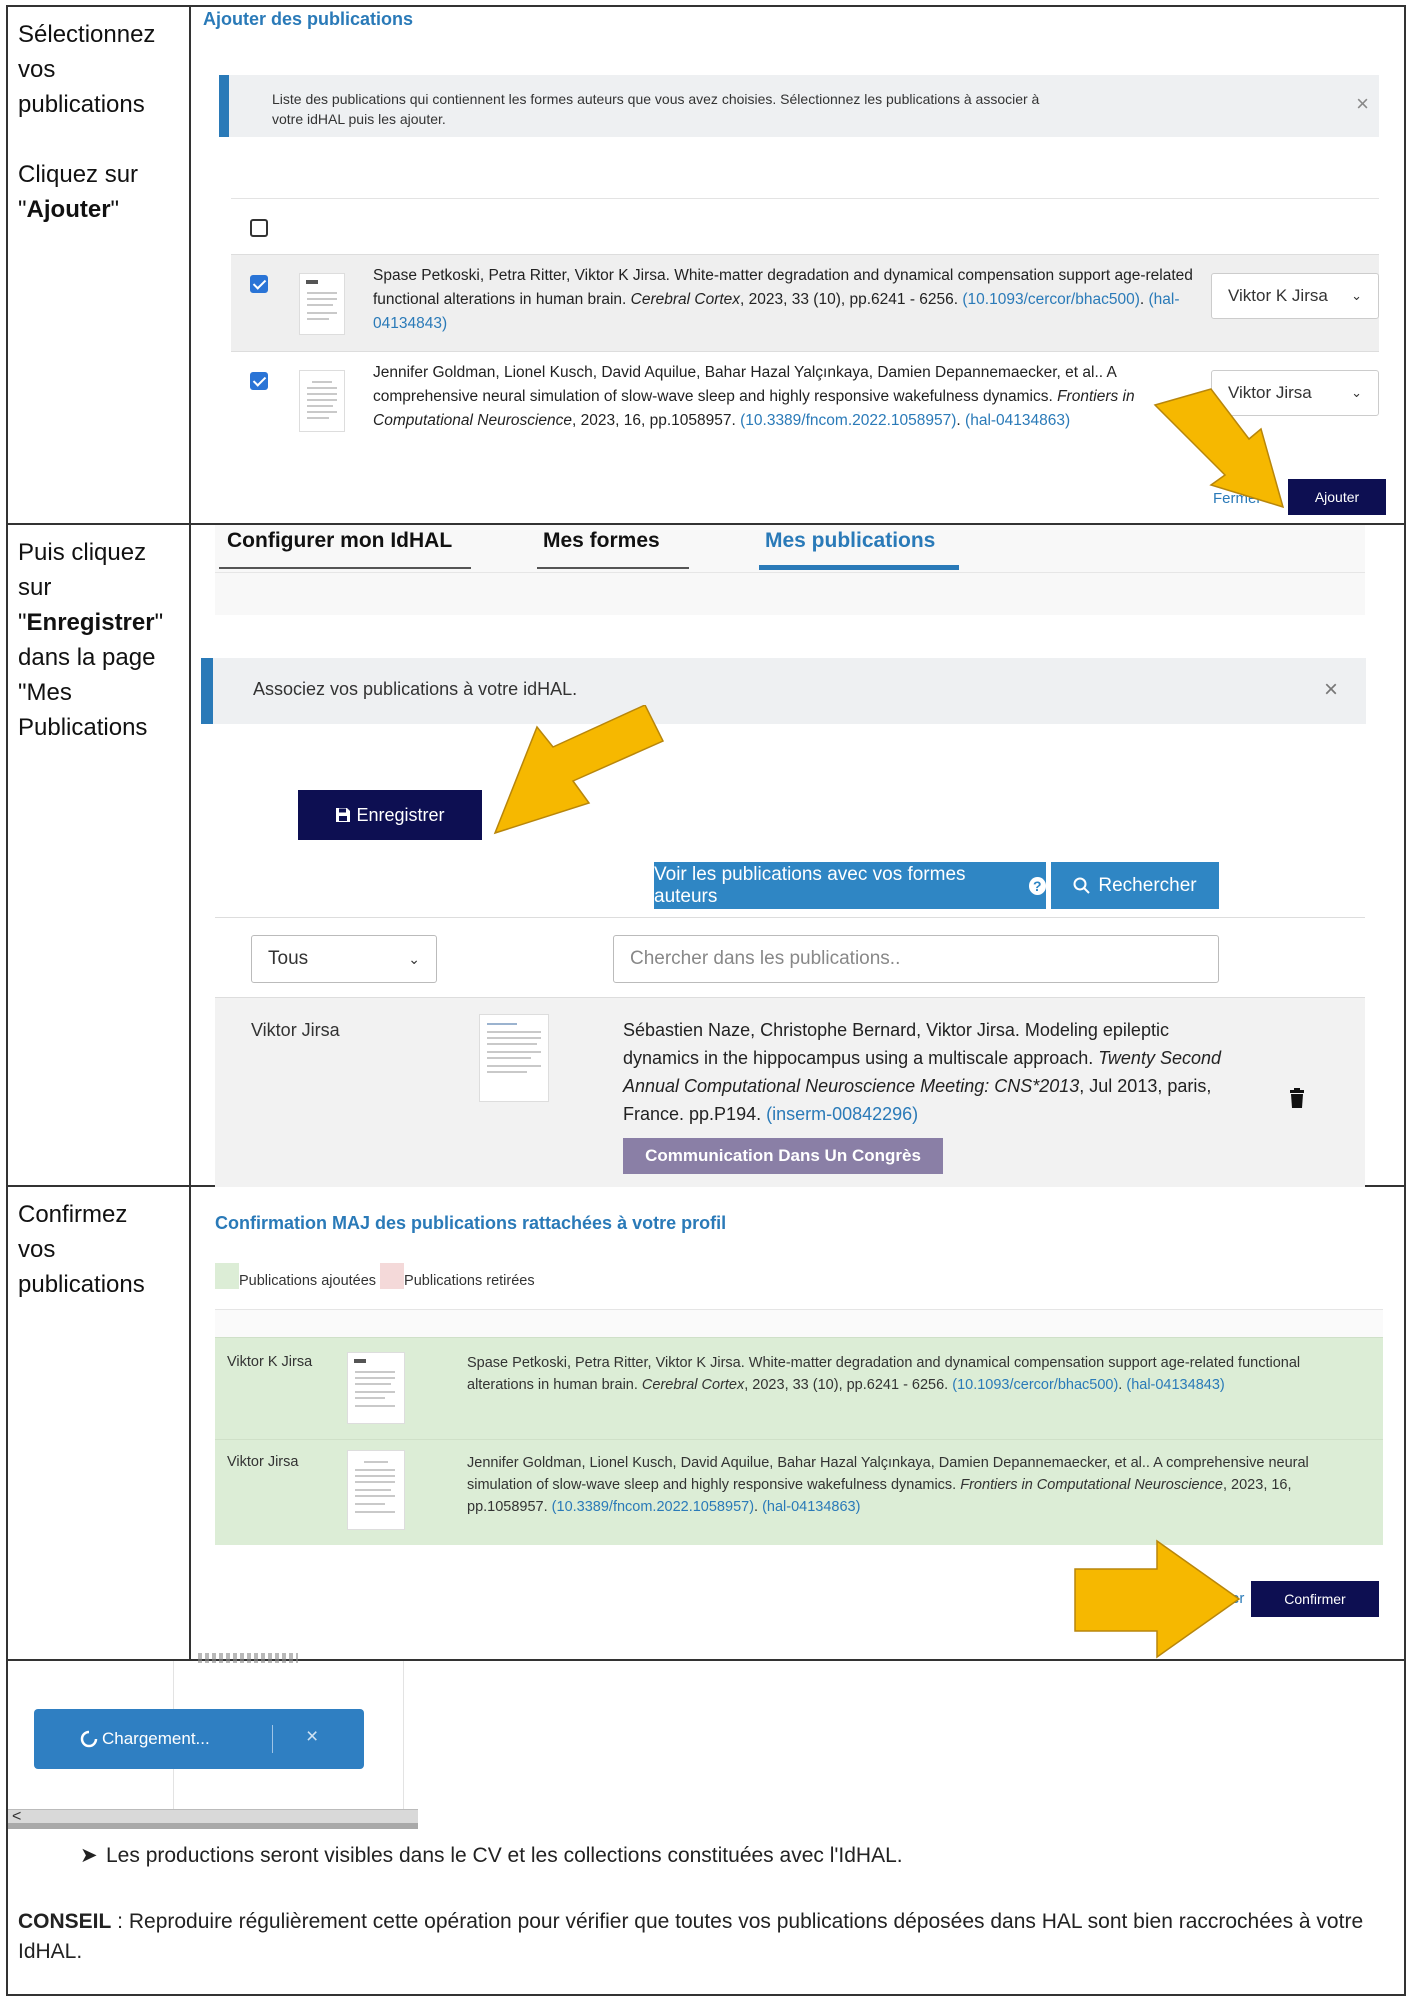  I want to click on search-button: Rechercher, so click(1135, 885).